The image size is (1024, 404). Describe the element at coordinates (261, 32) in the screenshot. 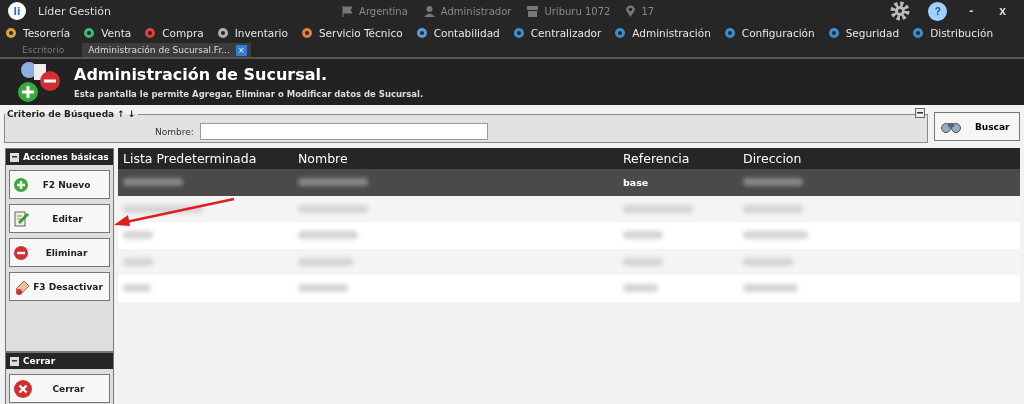

I see `menu-item: Inventario` at that location.